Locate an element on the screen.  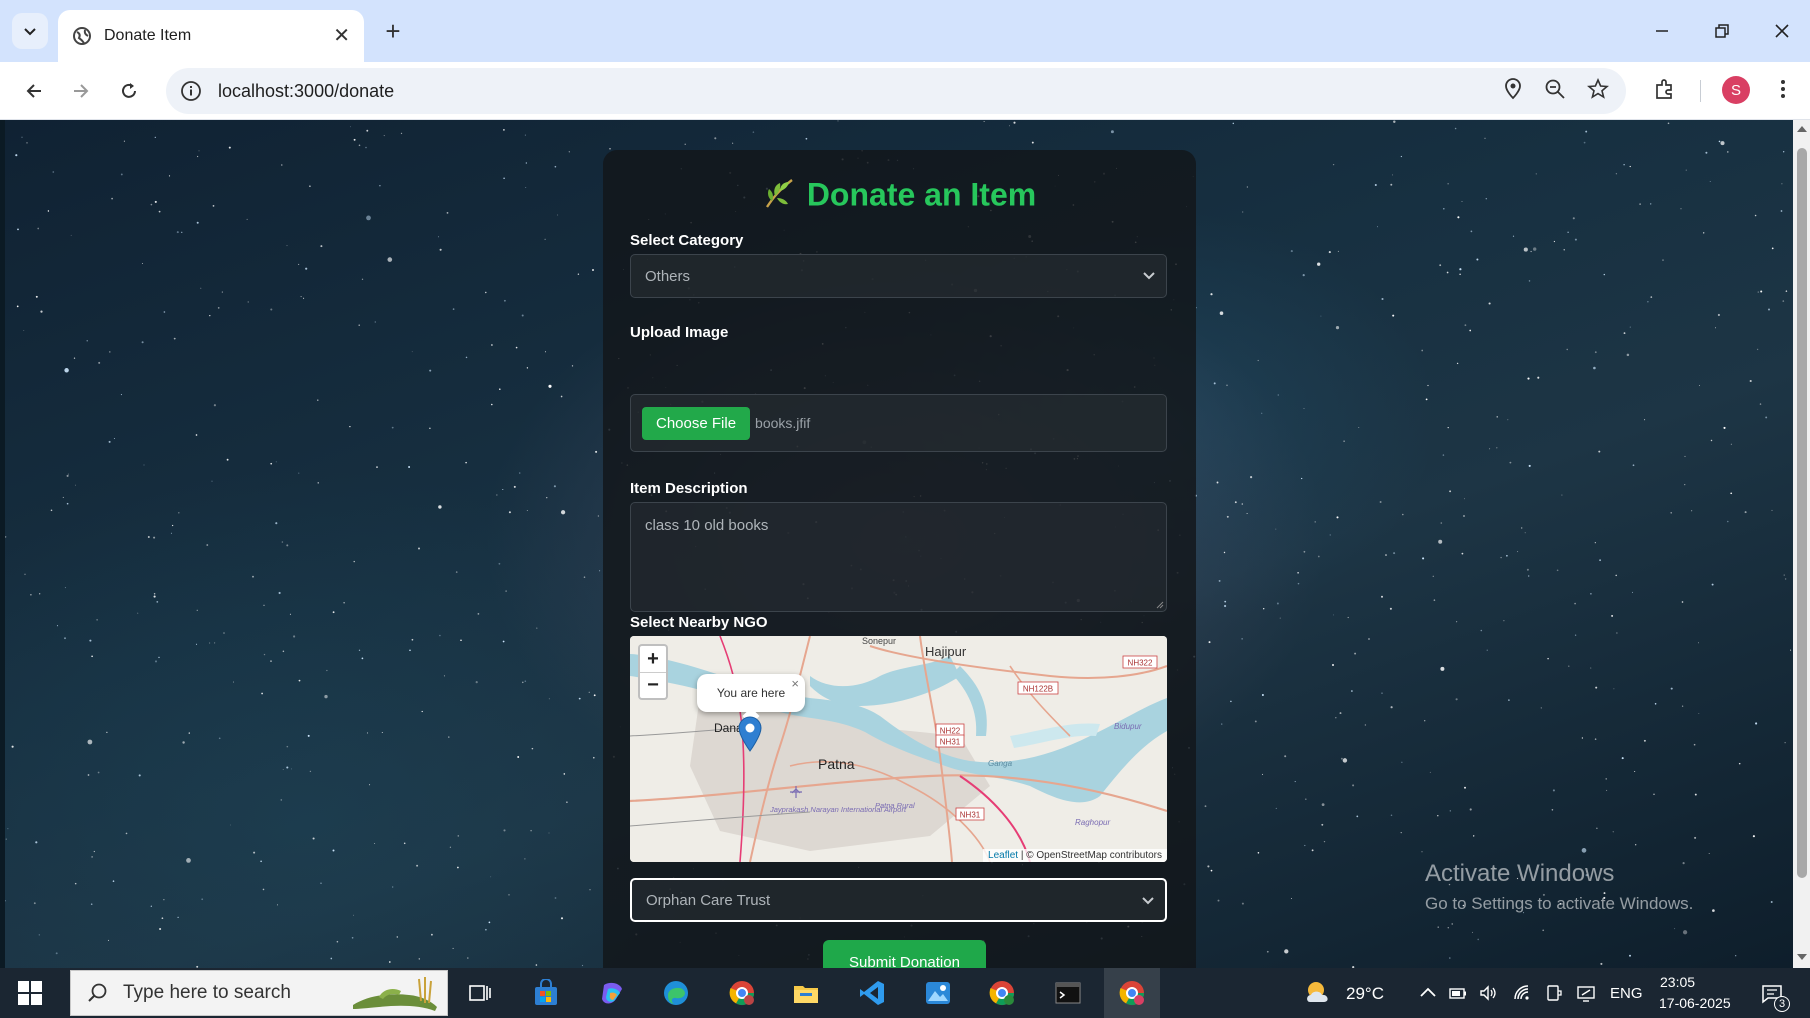
wifi-icon is located at coordinates (1522, 993).